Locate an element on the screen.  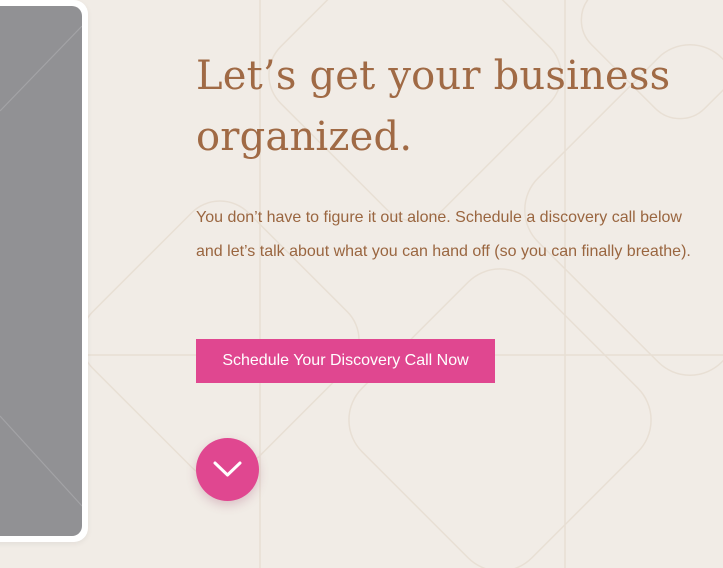
schedule-call-button: Schedule Your Discovery Call Now is located at coordinates (345, 361).